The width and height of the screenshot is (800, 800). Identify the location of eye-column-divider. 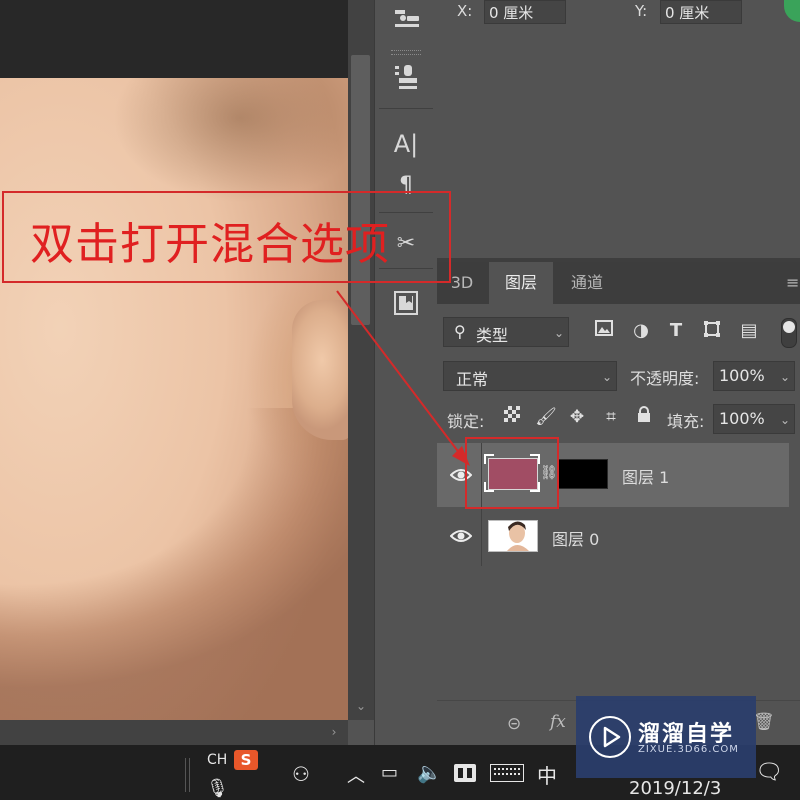
(481, 537).